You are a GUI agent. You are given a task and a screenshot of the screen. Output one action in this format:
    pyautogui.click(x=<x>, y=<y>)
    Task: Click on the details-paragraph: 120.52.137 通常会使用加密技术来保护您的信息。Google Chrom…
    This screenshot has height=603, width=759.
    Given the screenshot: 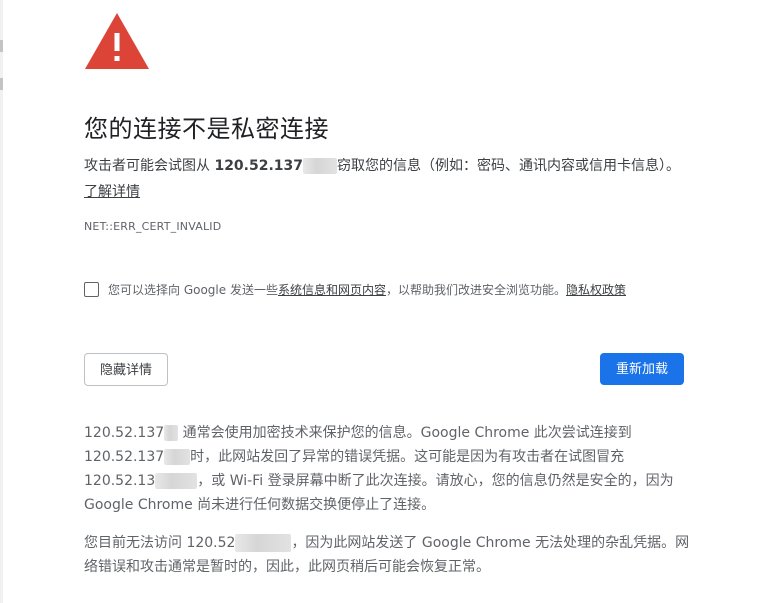 What is the action you would take?
    pyautogui.click(x=389, y=469)
    